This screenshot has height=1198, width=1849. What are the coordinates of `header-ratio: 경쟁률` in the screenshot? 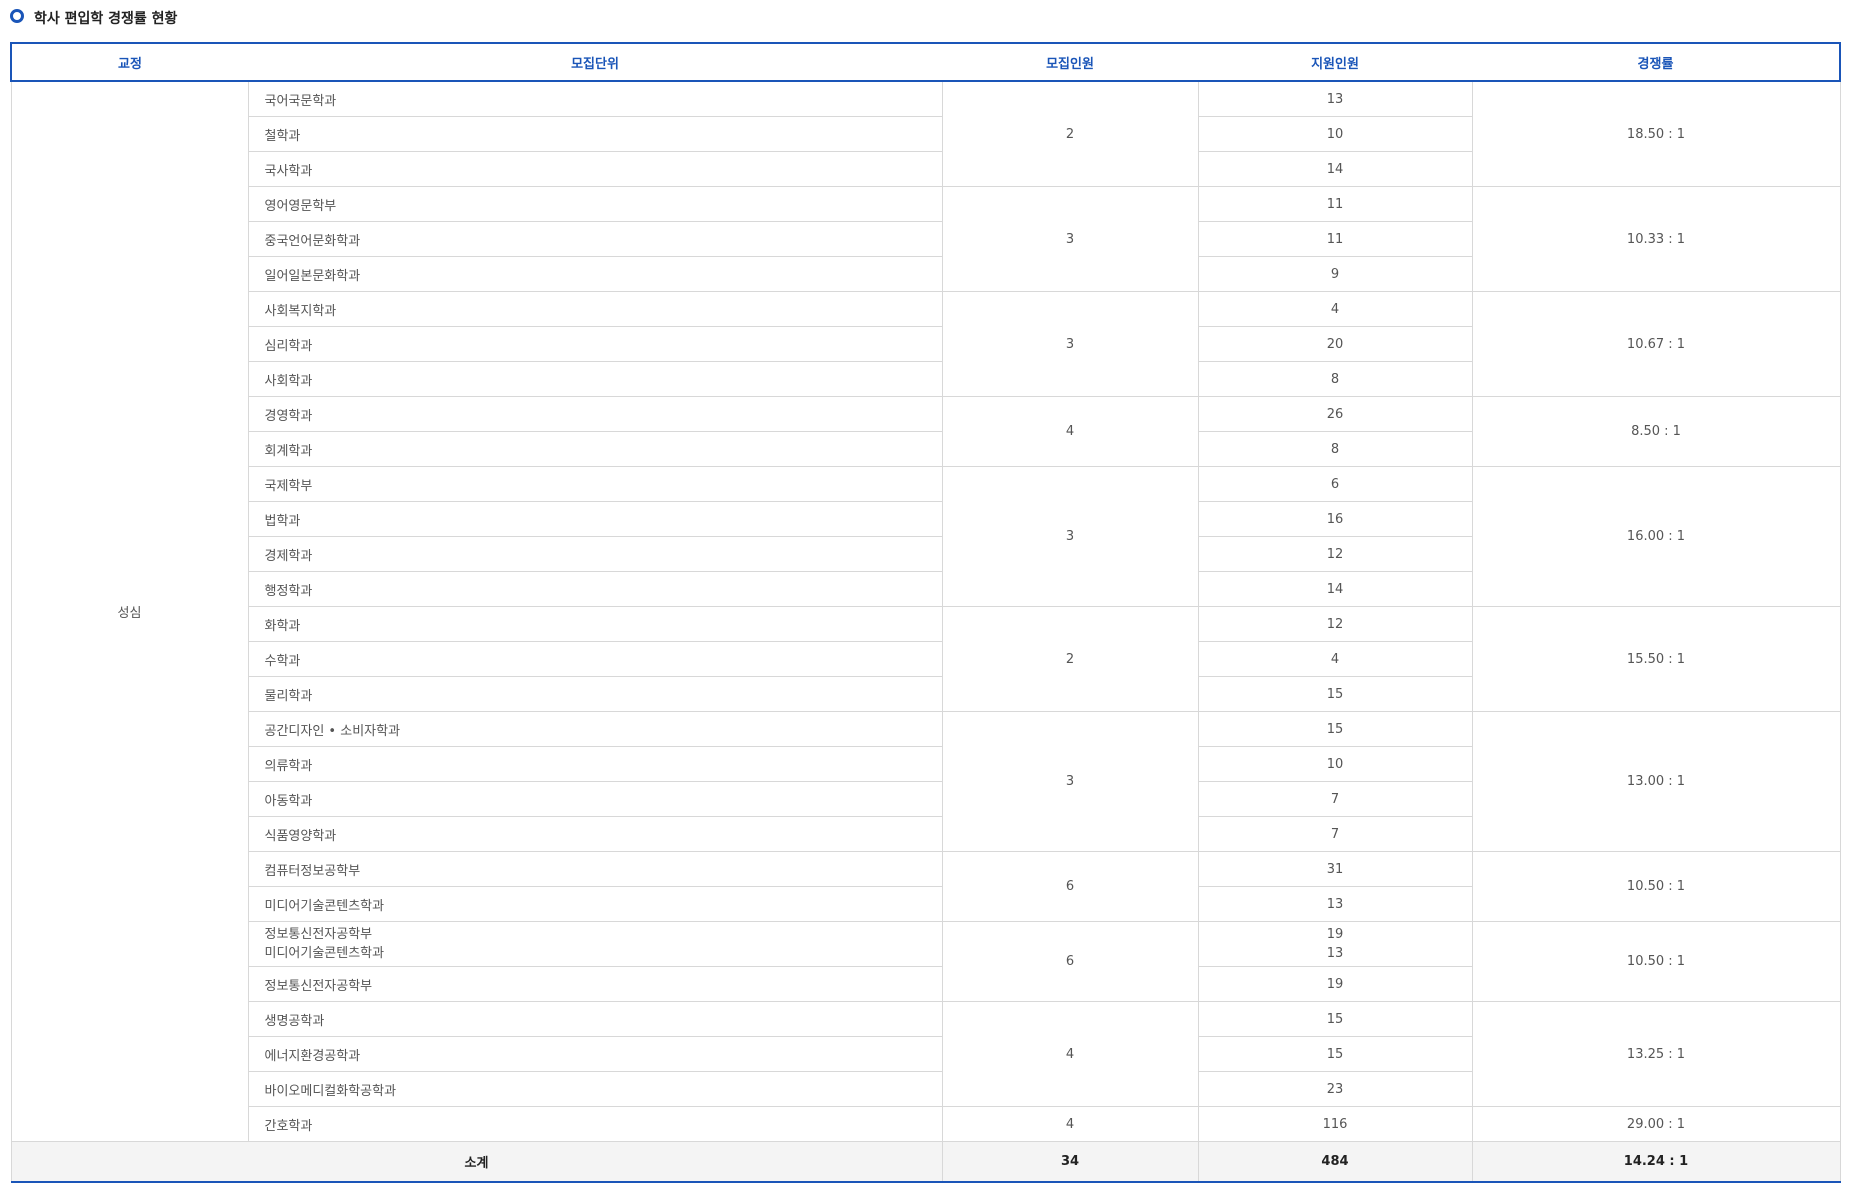 It's located at (1656, 62).